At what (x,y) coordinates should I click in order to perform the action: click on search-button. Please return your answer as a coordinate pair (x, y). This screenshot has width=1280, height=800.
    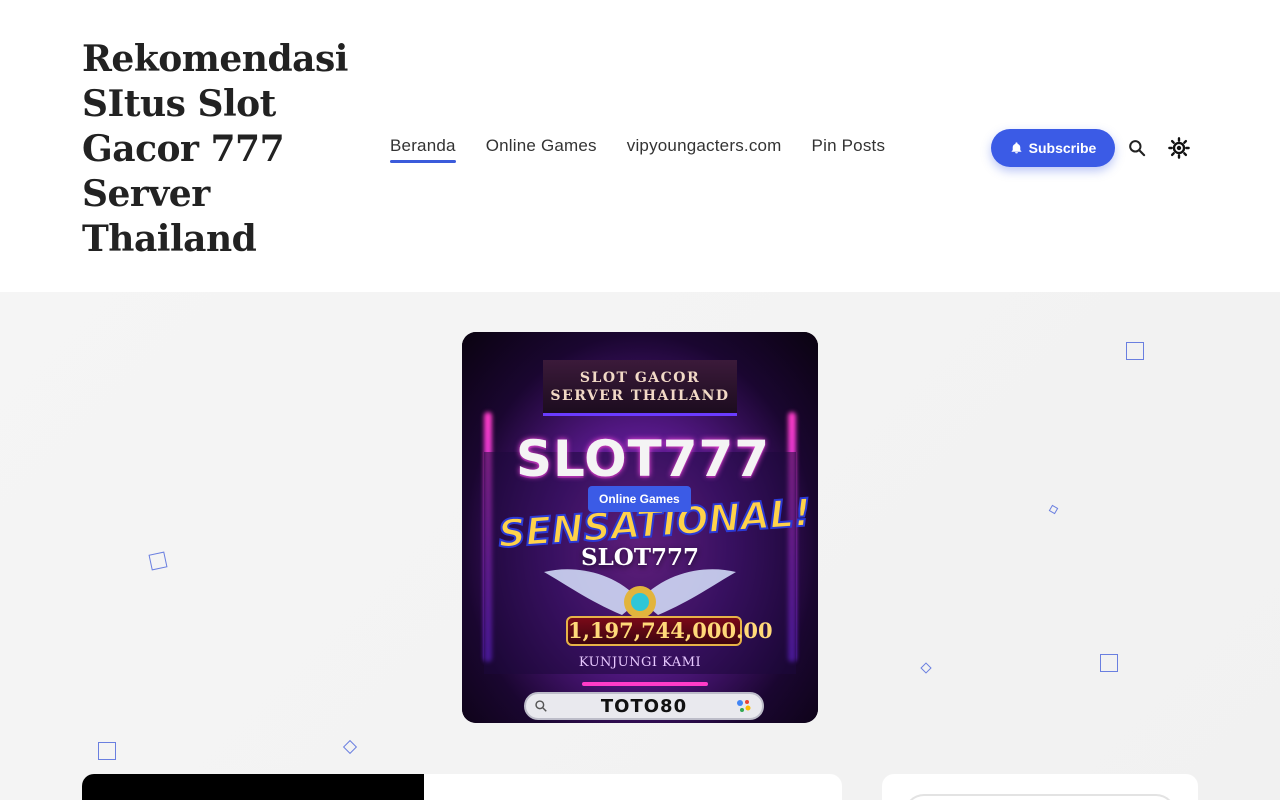
    Looking at the image, I should click on (1137, 148).